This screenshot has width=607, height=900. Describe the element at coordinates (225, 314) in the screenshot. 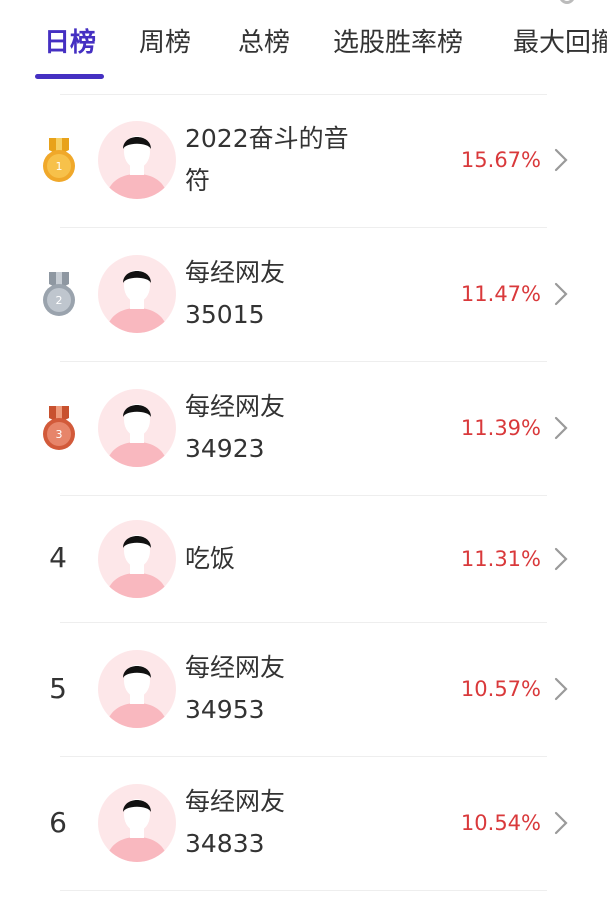

I see `user-name-line: 35015` at that location.